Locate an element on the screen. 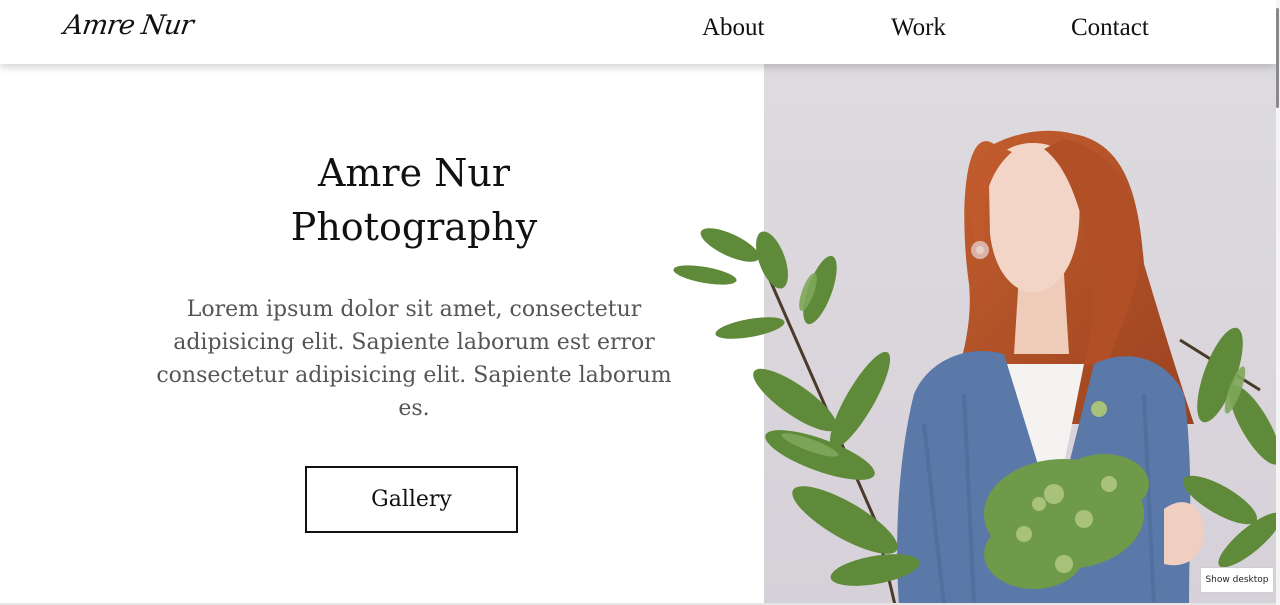  page-scrollbar is located at coordinates (1278, 302).